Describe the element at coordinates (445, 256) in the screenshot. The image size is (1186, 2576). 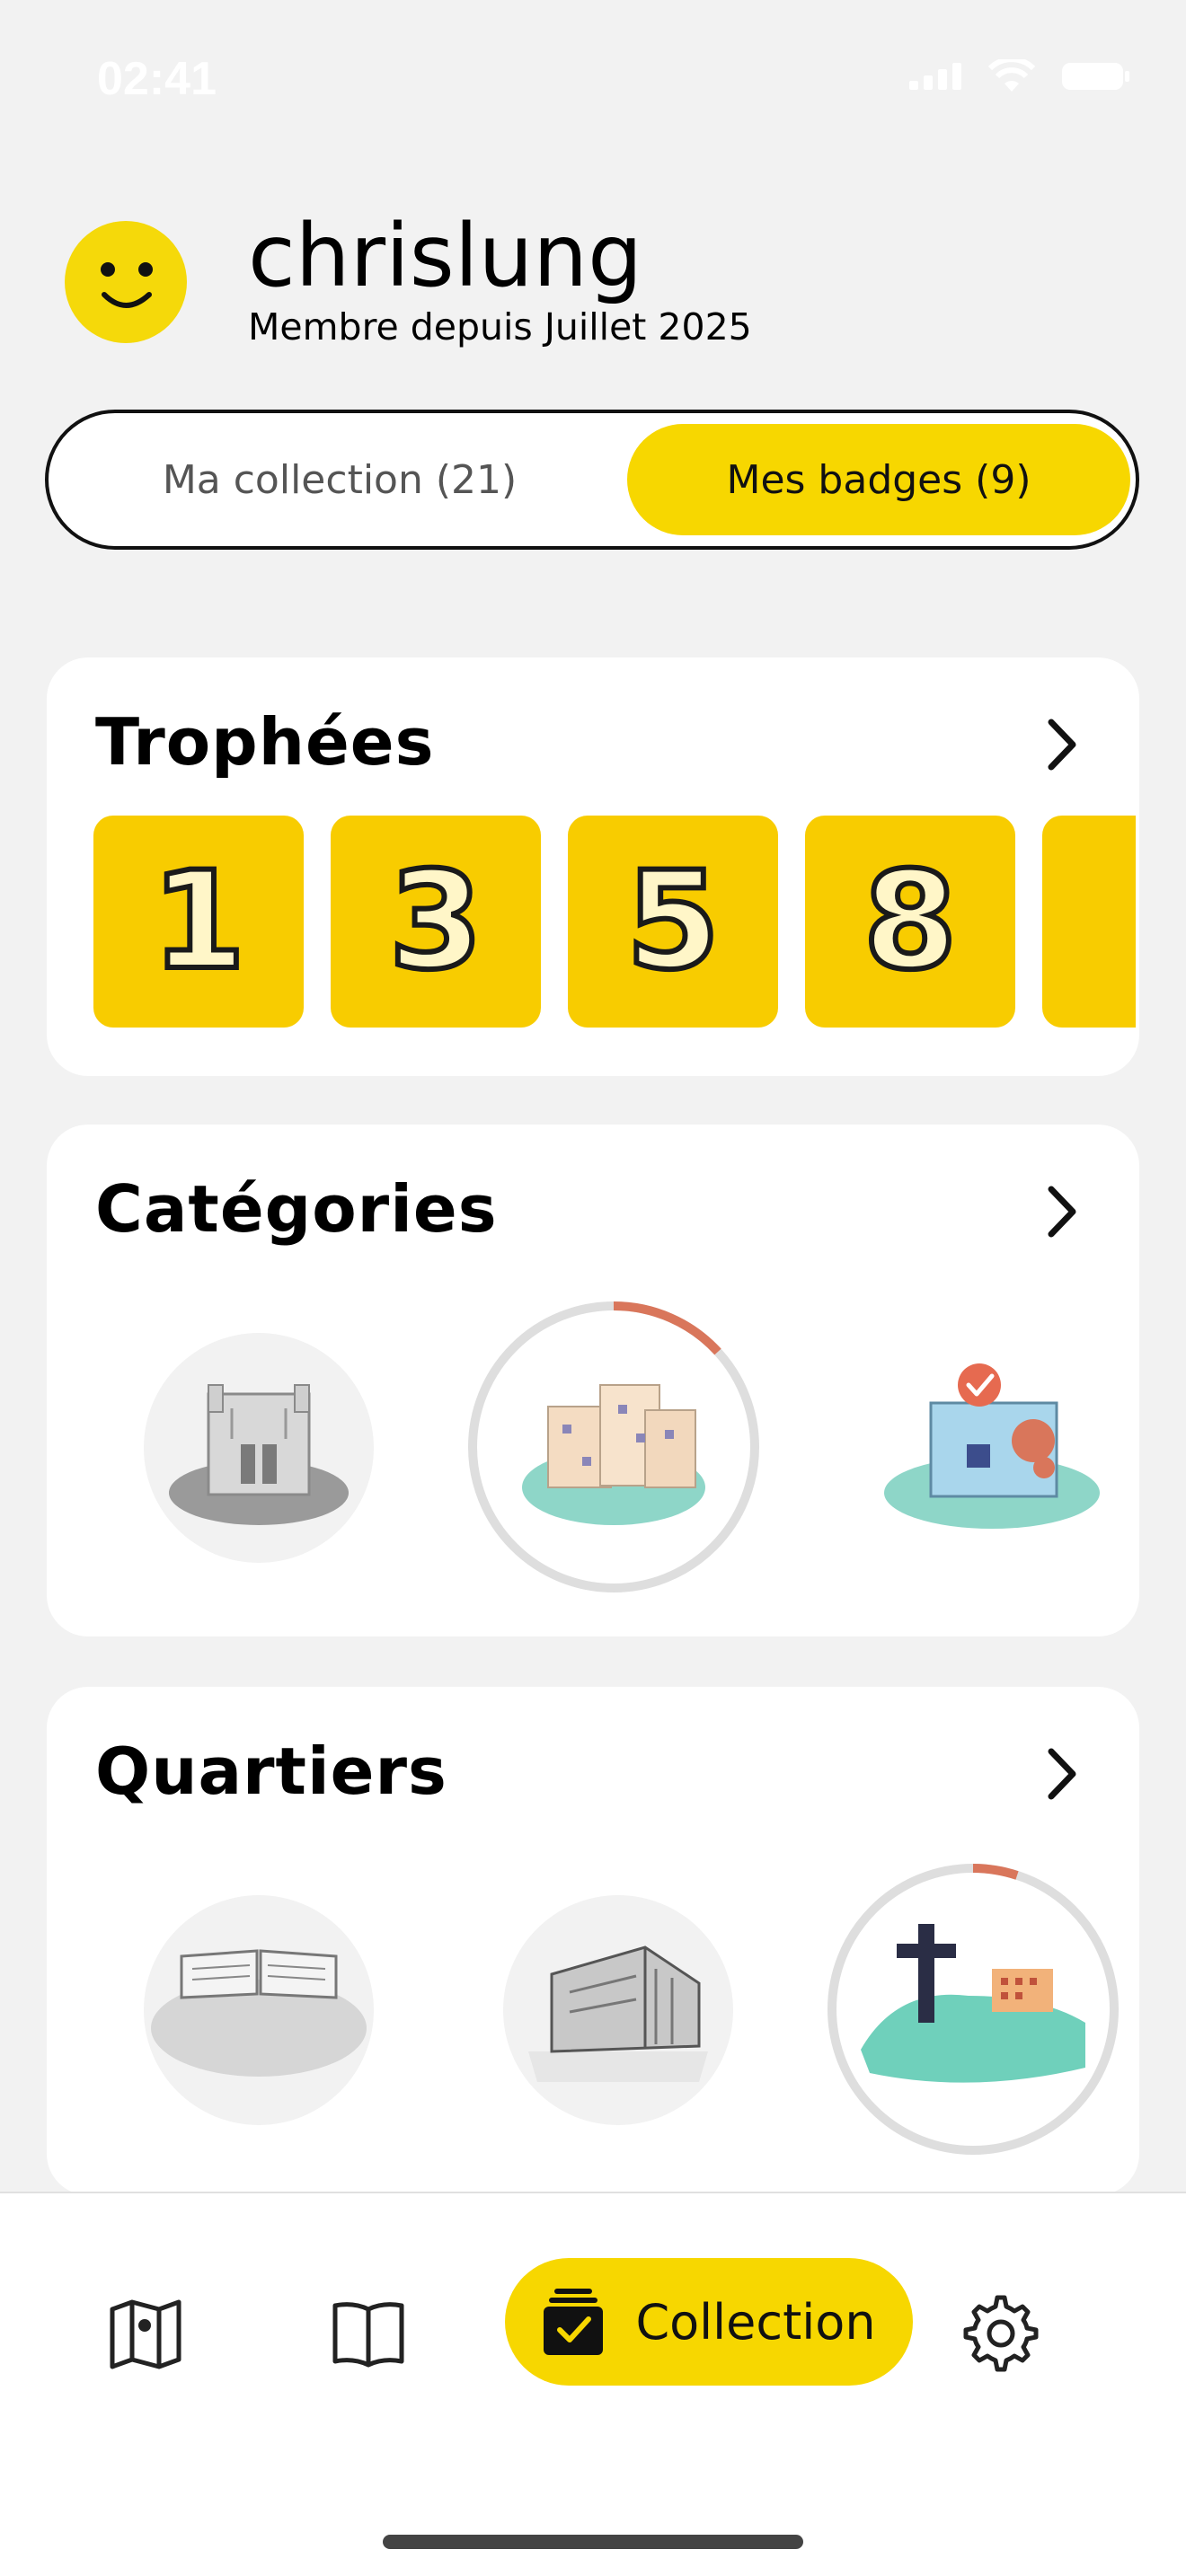
I see `username: chrislung` at that location.